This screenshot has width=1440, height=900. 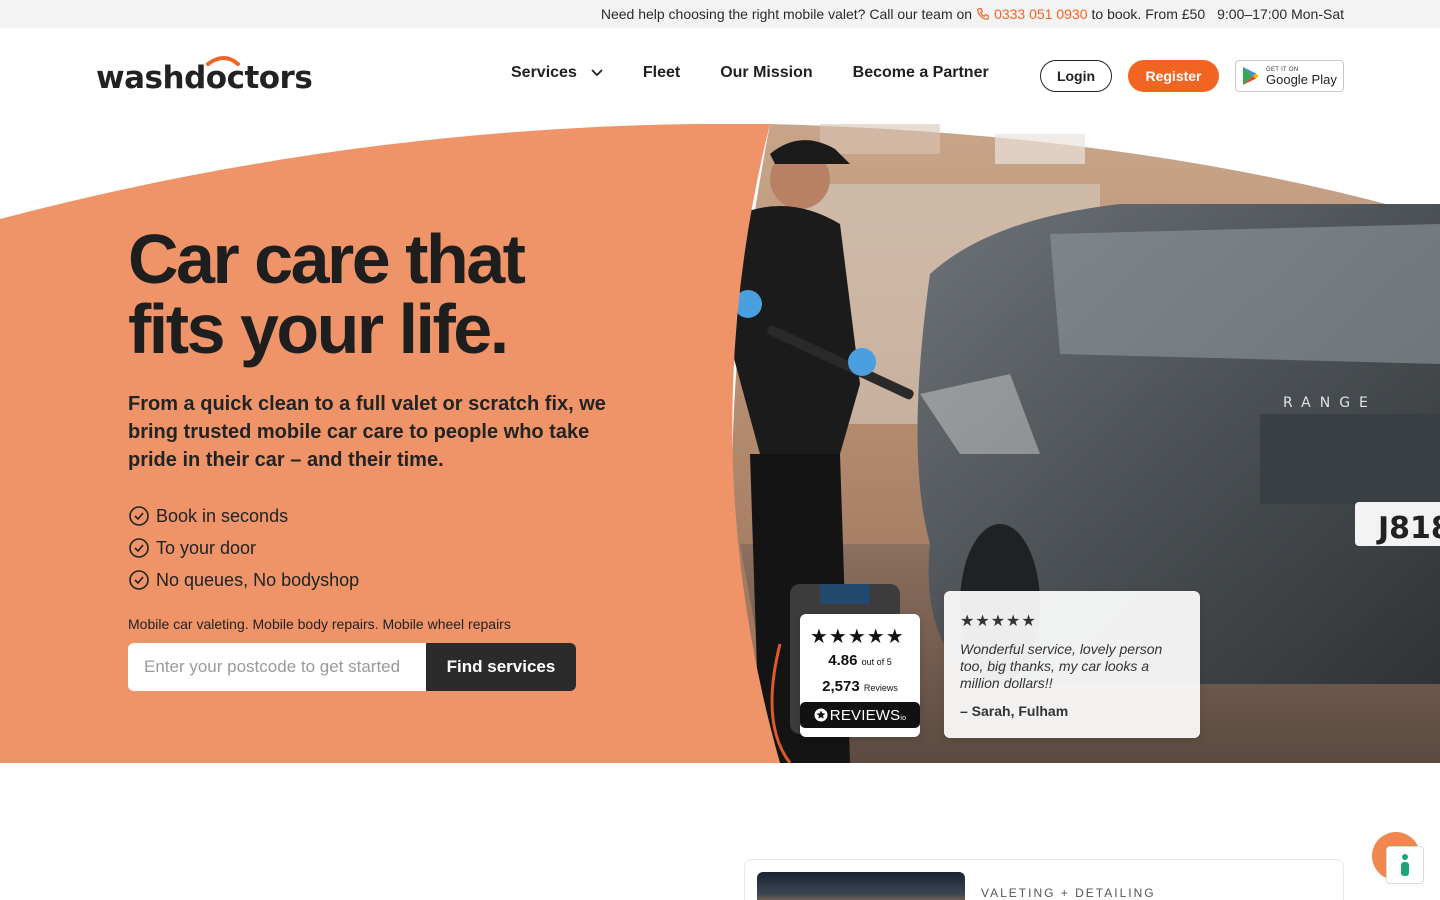 I want to click on nav-services: Services, so click(x=557, y=73).